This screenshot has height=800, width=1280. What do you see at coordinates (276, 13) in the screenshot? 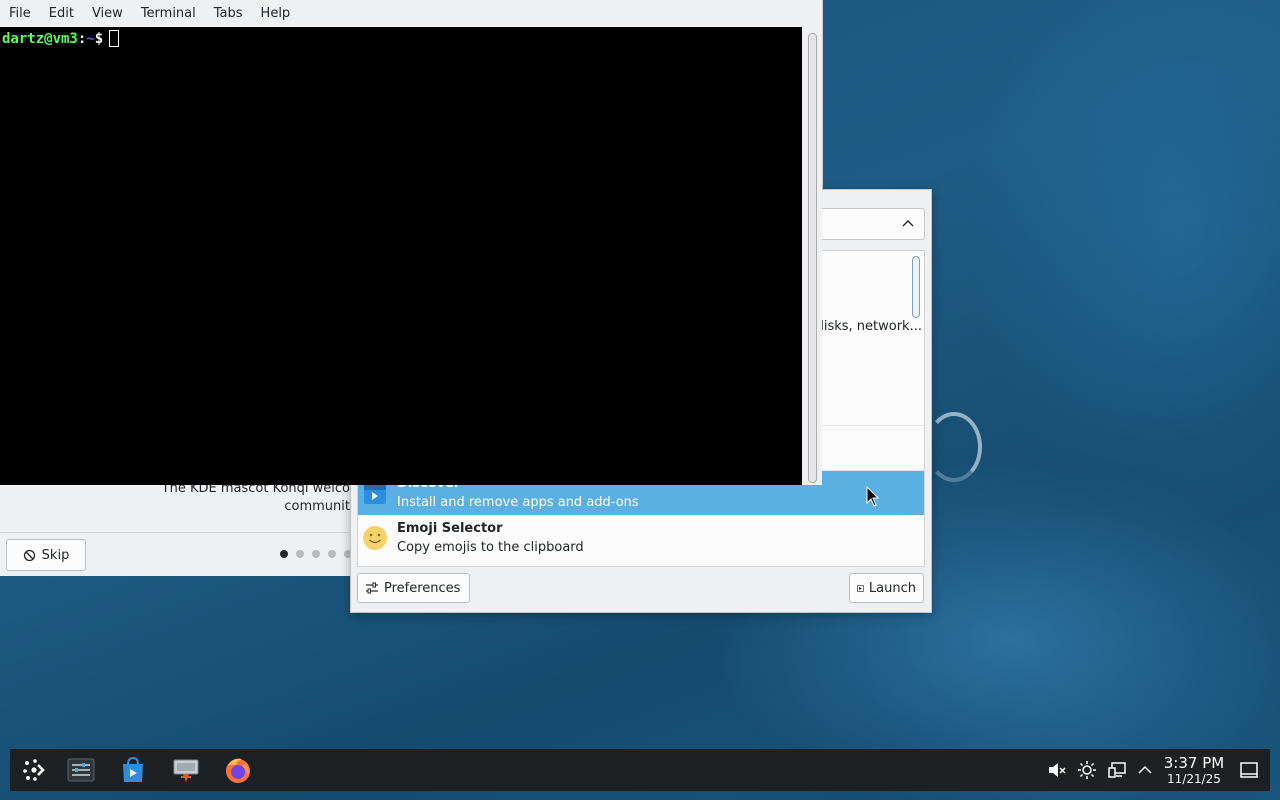
I see `menu-help: Help` at bounding box center [276, 13].